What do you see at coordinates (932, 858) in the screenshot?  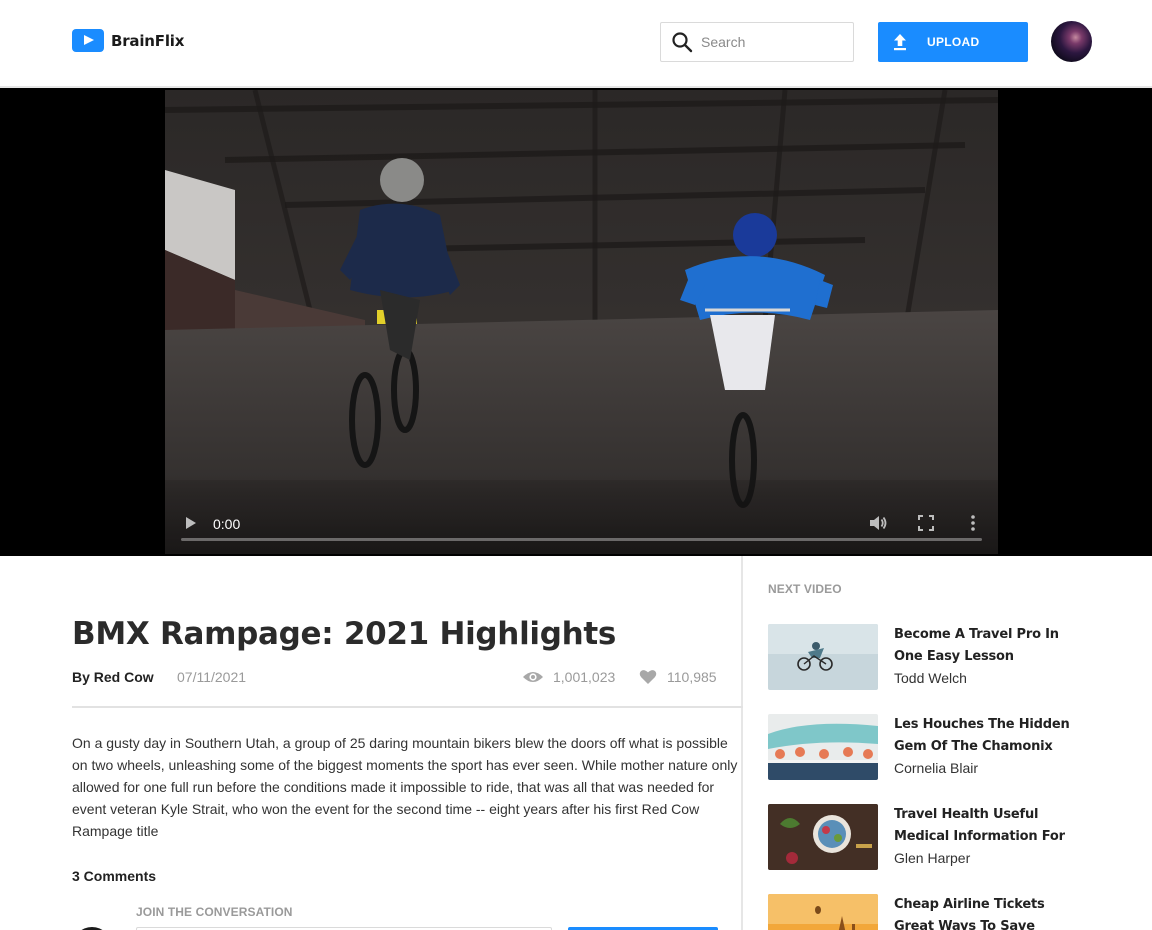 I see `next-video-author: Glen Harper` at bounding box center [932, 858].